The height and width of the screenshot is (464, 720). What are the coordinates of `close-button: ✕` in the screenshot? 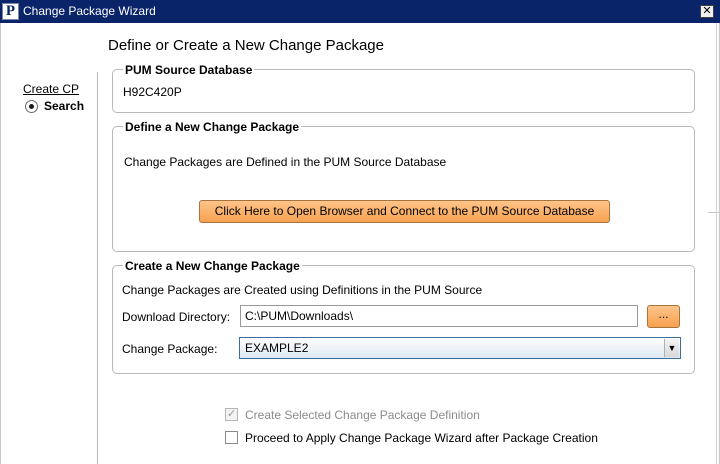 It's located at (707, 11).